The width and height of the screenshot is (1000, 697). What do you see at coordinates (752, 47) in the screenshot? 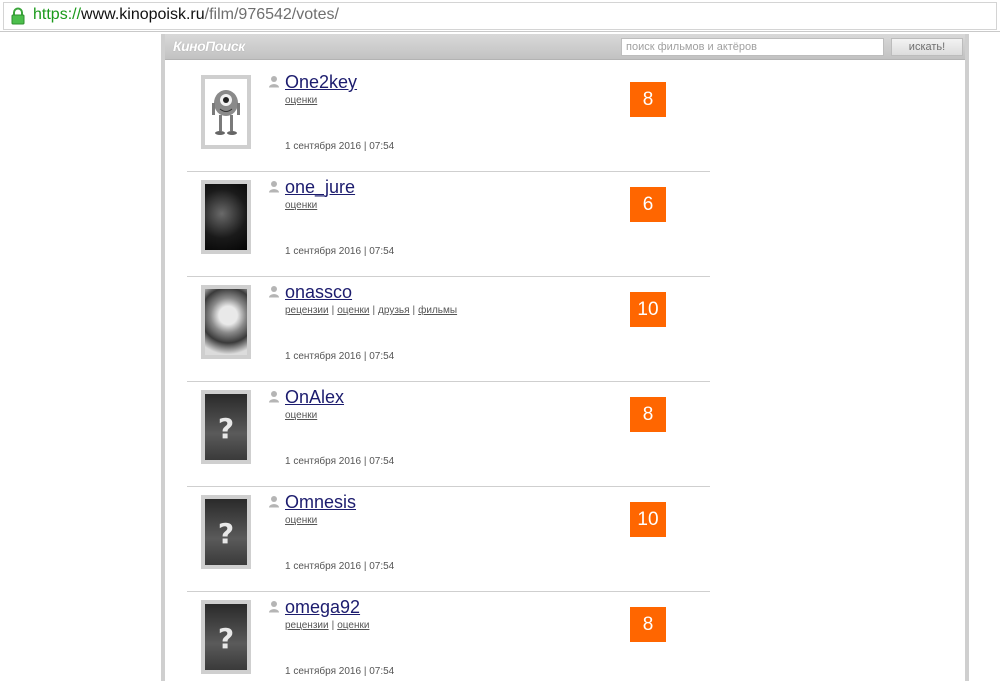
I see `search-input` at bounding box center [752, 47].